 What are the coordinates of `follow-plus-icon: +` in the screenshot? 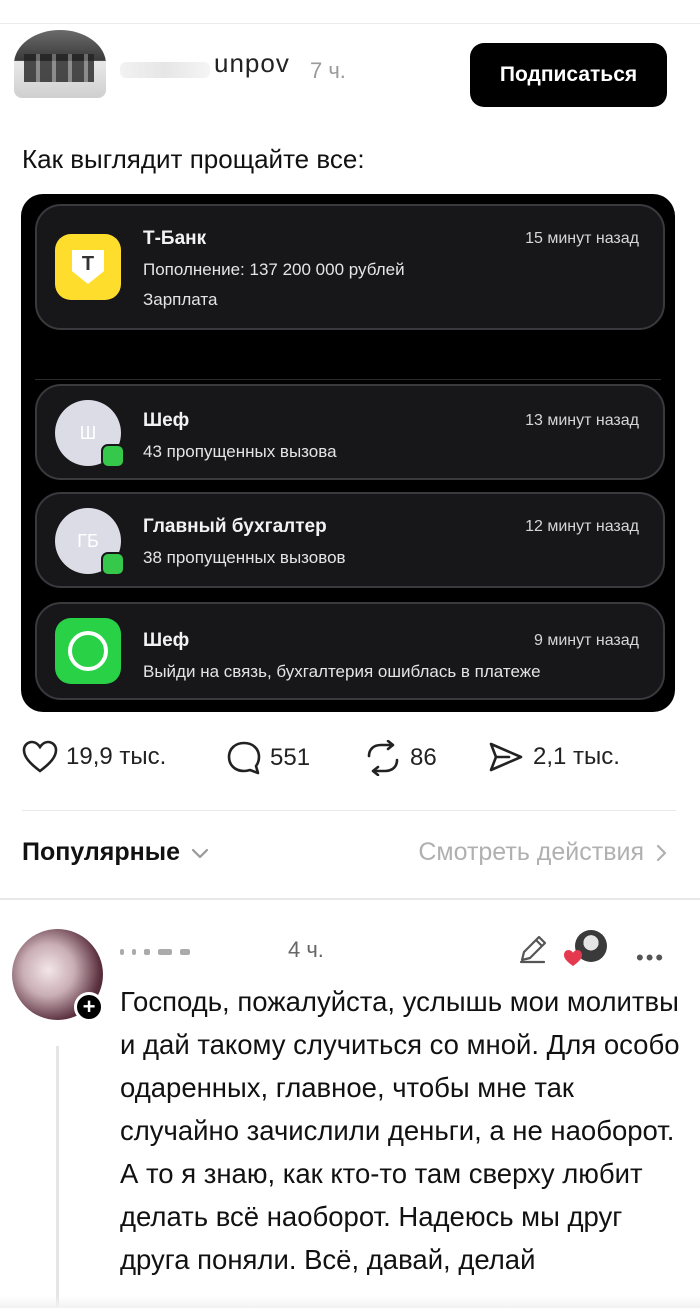 It's located at (89, 1007).